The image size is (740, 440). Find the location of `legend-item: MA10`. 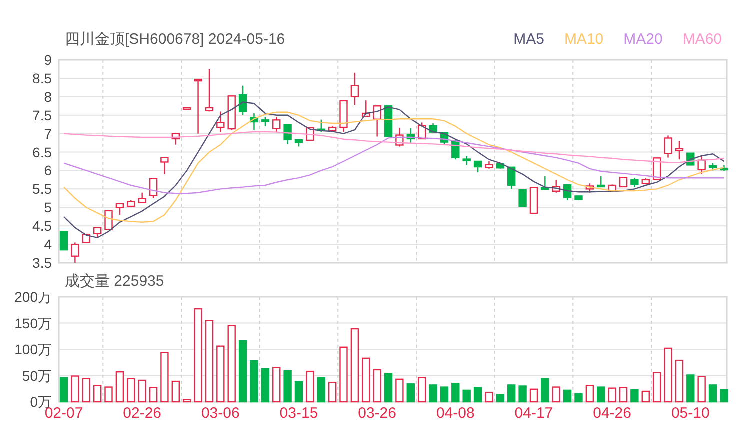

legend-item: MA10 is located at coordinates (584, 40).